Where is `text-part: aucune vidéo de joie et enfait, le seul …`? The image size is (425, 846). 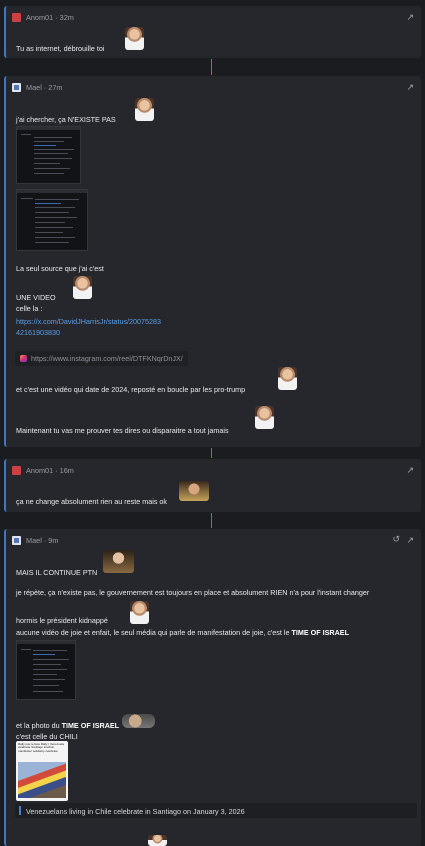 text-part: aucune vidéo de joie et enfait, le seul … is located at coordinates (154, 632).